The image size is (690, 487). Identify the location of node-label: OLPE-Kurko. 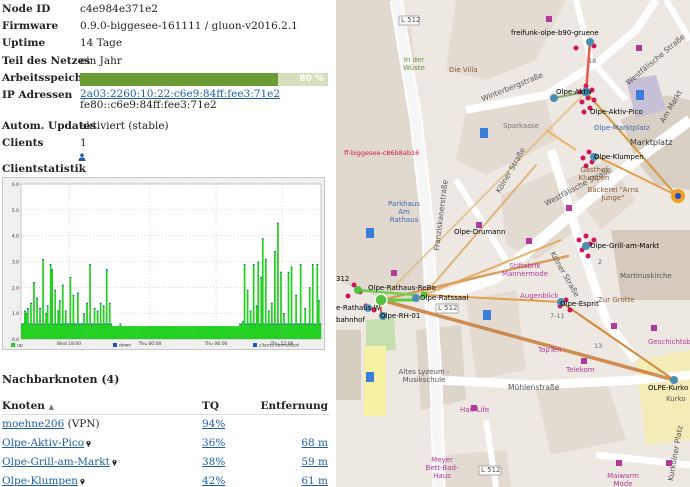
(668, 388).